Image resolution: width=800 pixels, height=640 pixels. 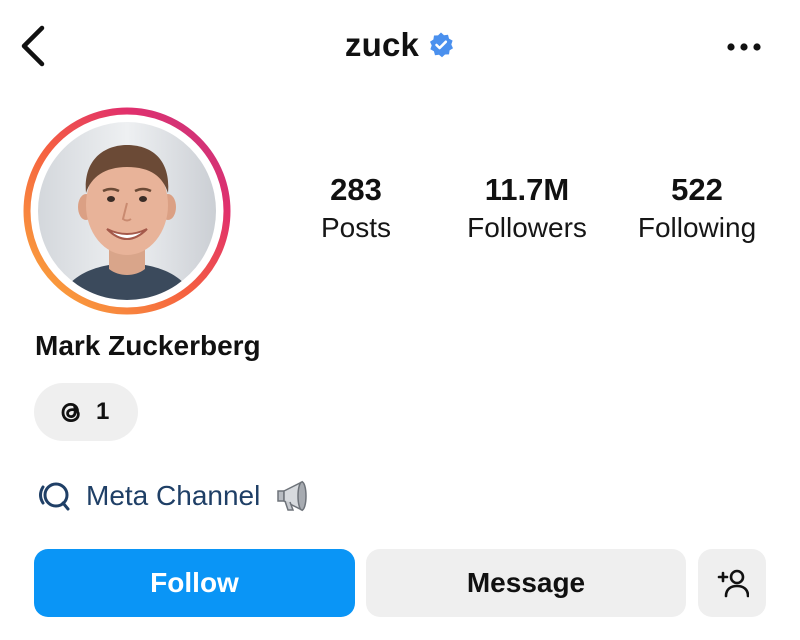 I want to click on broadcast-channel-link: Meta Channel, so click(x=173, y=496).